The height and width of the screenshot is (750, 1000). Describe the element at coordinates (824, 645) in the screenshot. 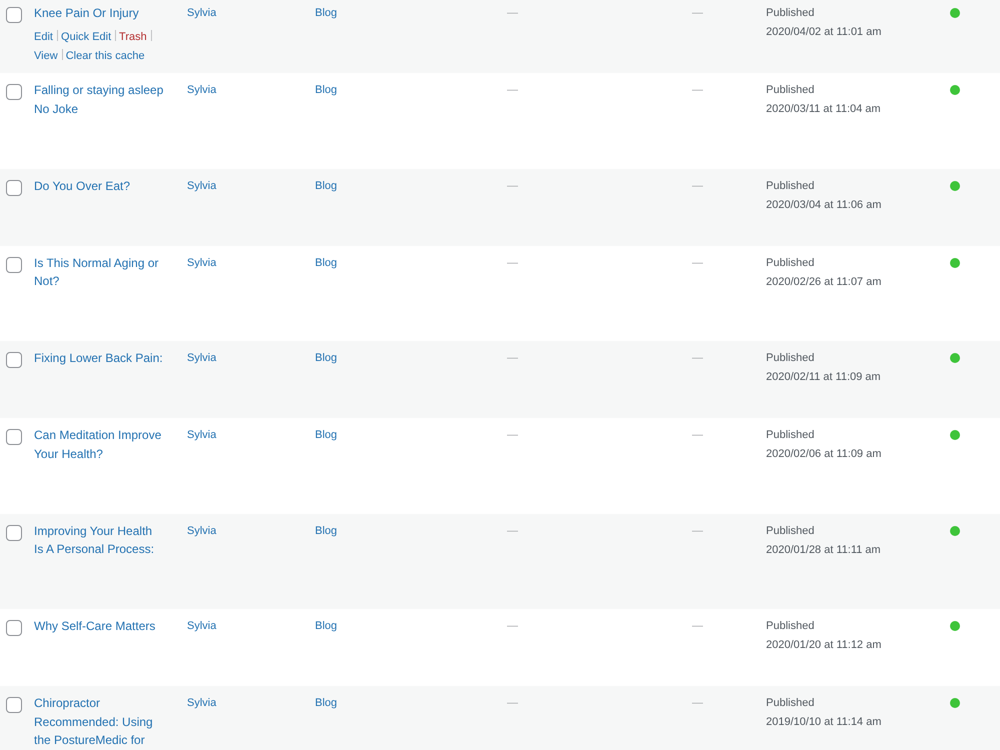

I see `date-text: 2020/01/20 at 11:12 am` at that location.